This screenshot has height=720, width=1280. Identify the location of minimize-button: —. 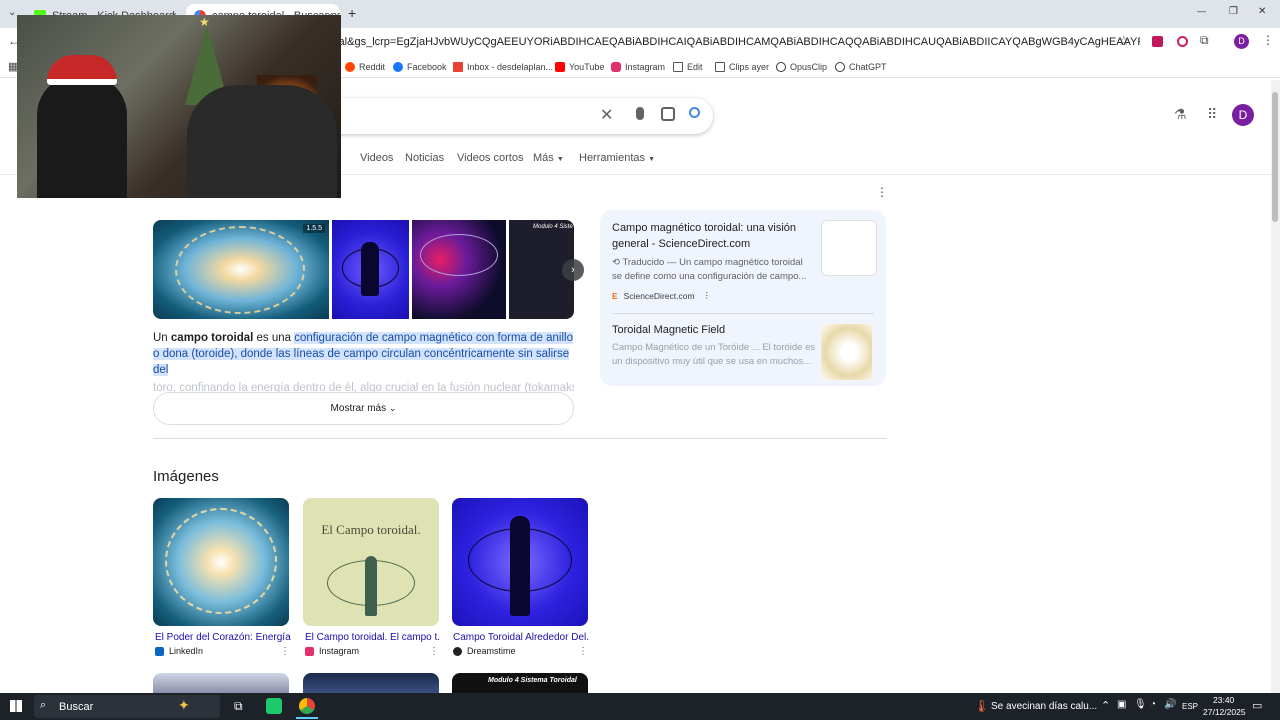
(1201, 11).